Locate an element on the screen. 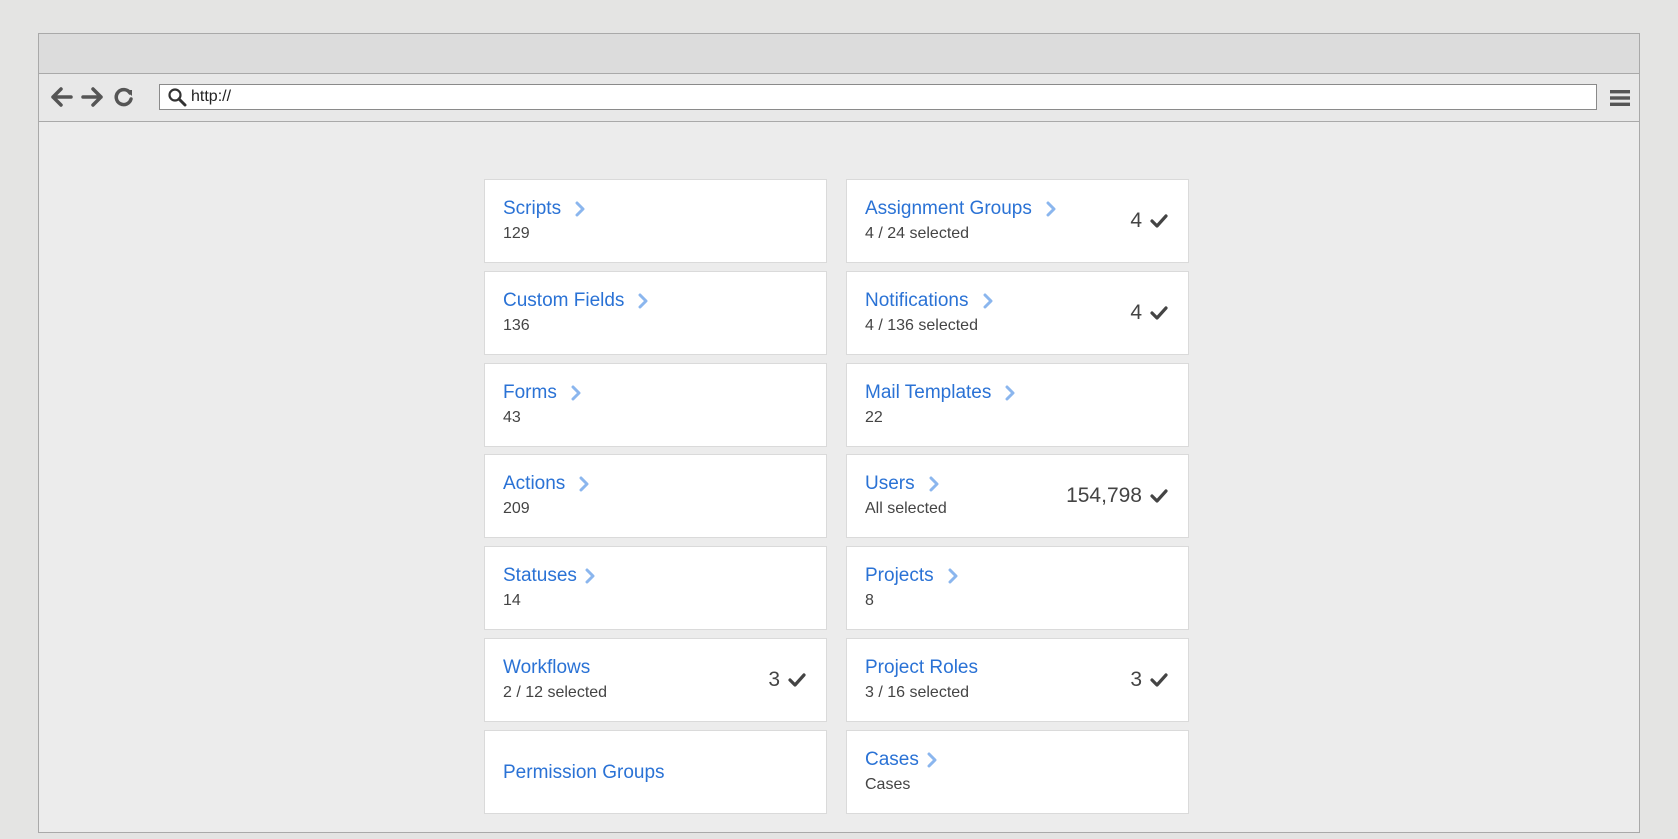 The image size is (1678, 839). count-value: 154,798 is located at coordinates (1104, 495).